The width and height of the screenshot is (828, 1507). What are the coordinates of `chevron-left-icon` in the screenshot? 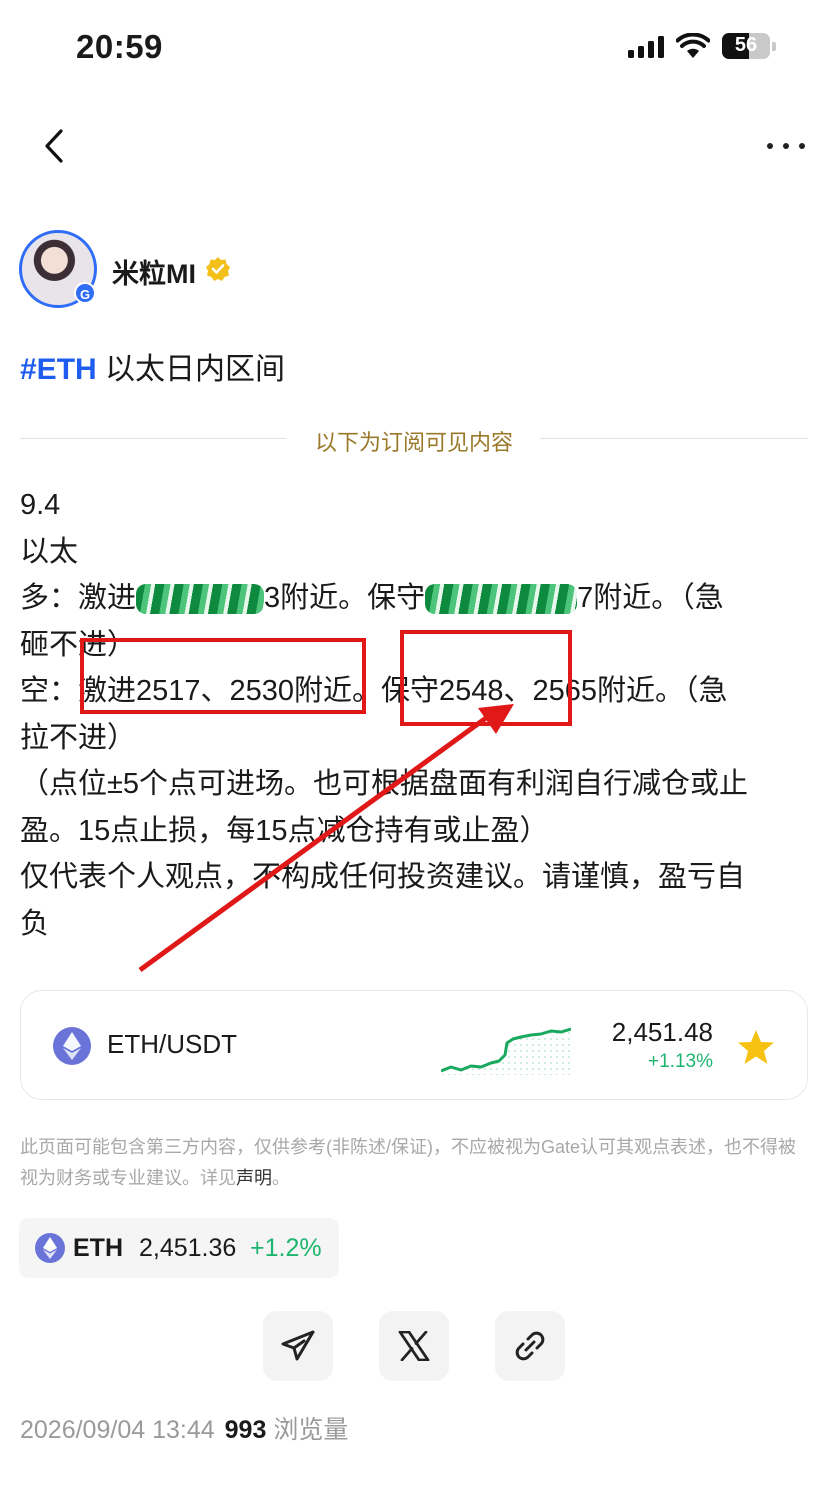 It's located at (54, 146).